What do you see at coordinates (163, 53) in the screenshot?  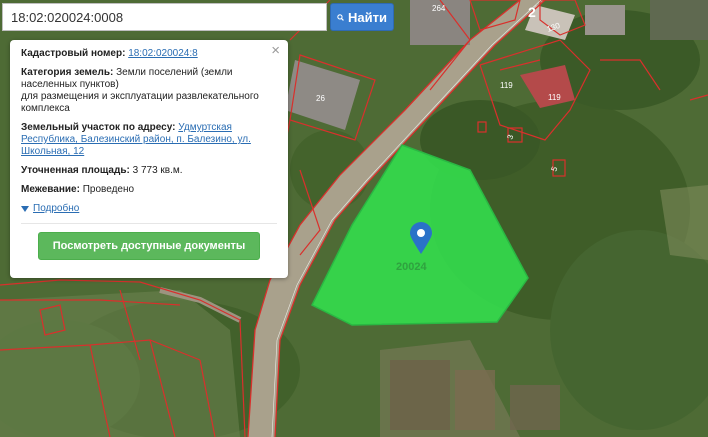 I see `cadastral-number-link: 18:02:020024:8` at bounding box center [163, 53].